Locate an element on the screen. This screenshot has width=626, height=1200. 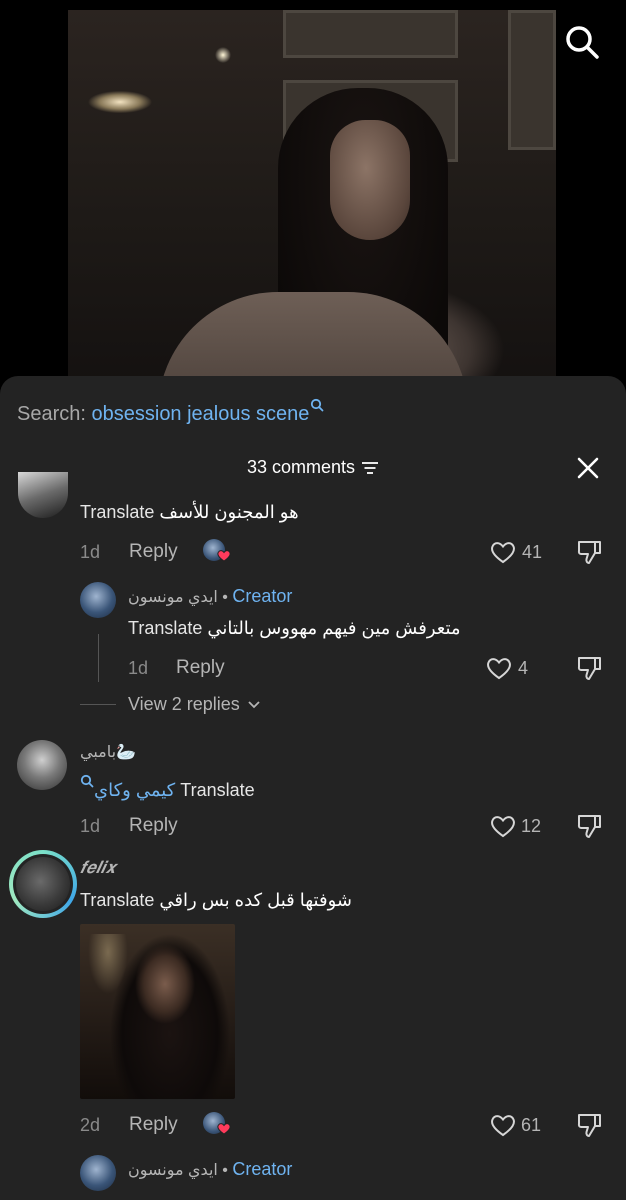
filter-icon is located at coordinates (370, 468).